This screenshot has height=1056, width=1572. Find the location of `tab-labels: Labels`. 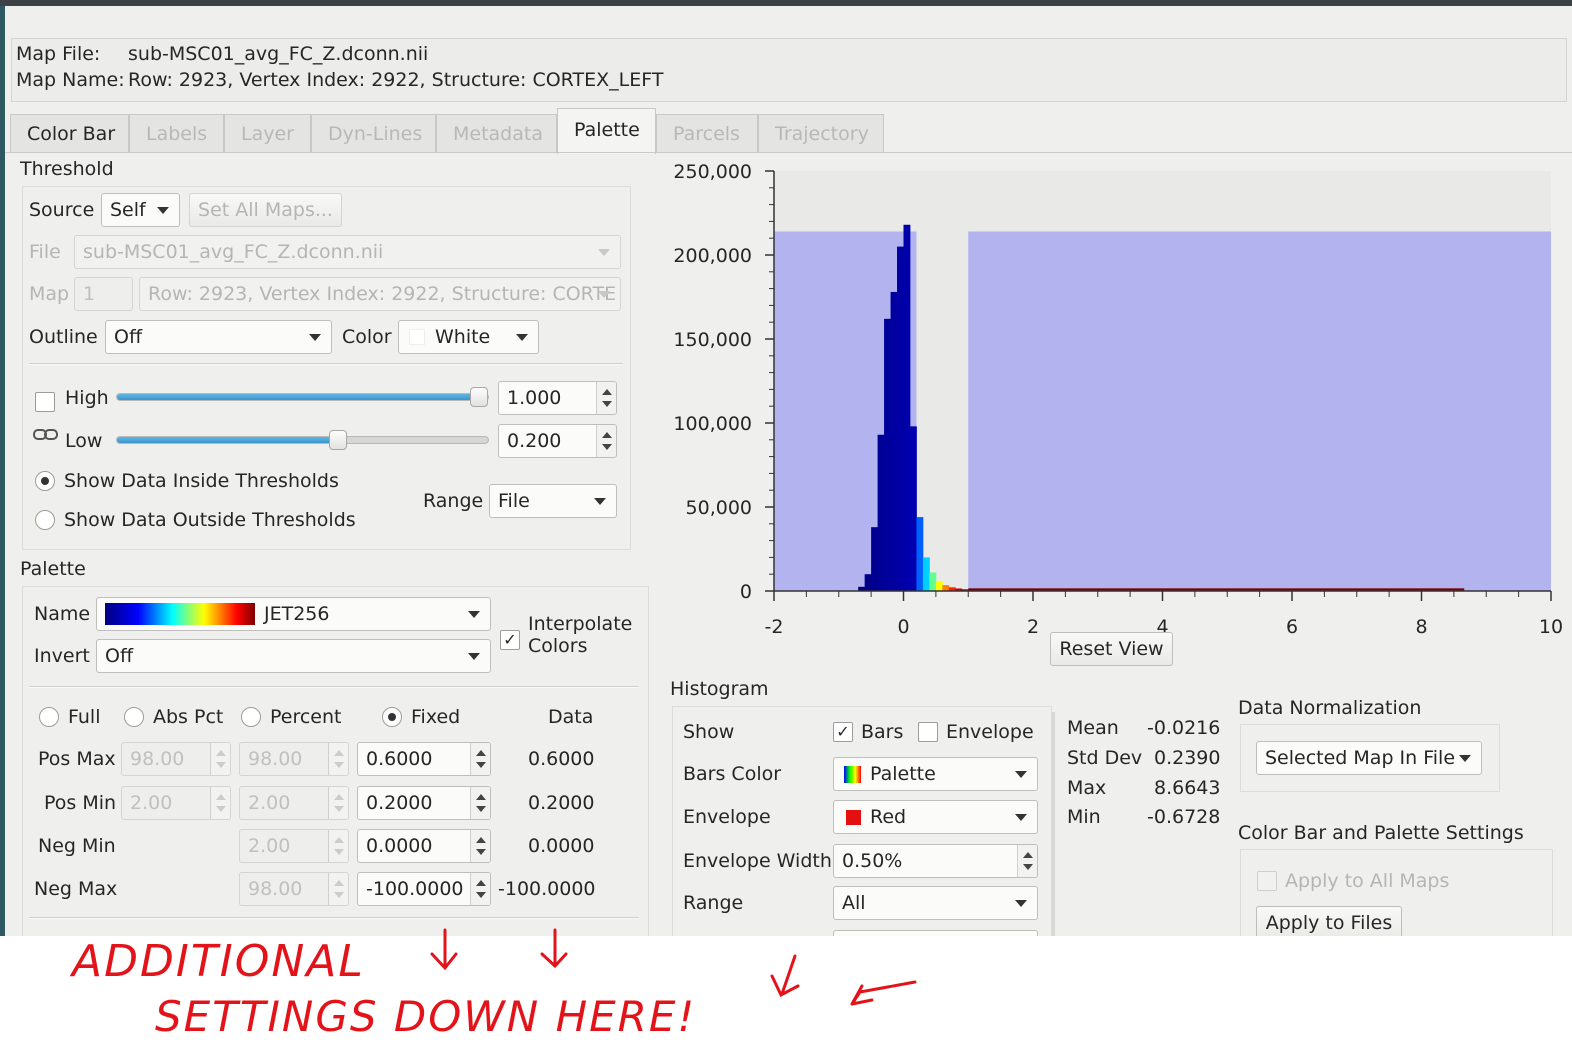

tab-labels: Labels is located at coordinates (176, 133).